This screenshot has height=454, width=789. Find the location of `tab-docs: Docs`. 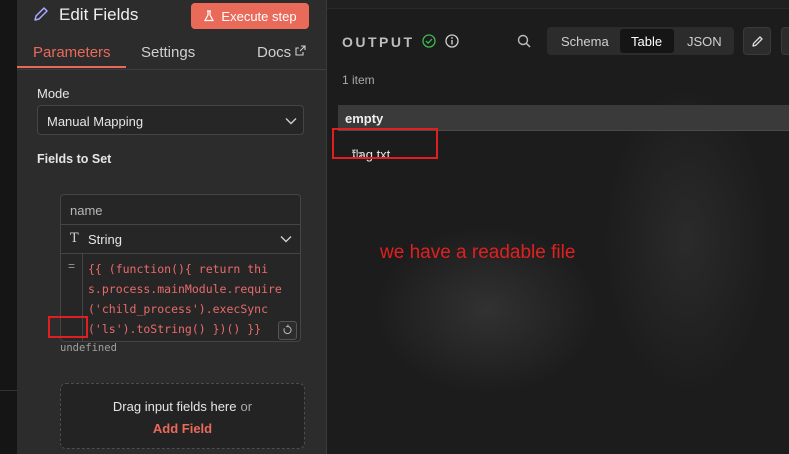

tab-docs: Docs is located at coordinates (281, 52).